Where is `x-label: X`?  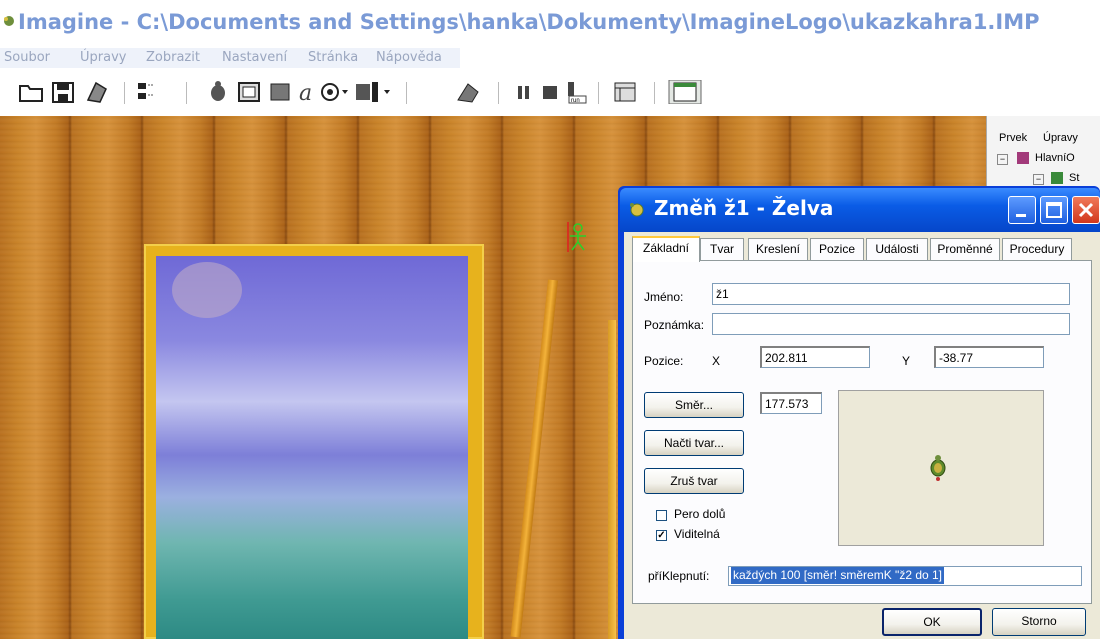 x-label: X is located at coordinates (716, 361).